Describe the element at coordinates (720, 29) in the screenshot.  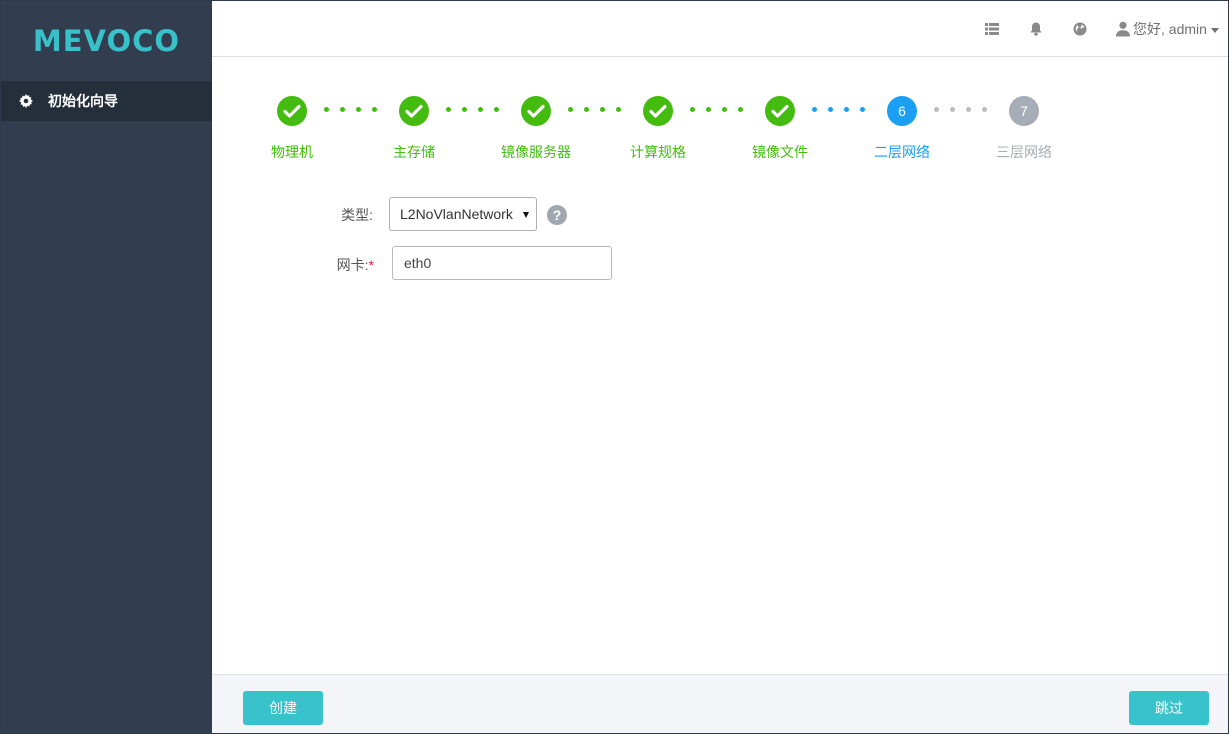
I see `top-header: 您好, admin` at that location.